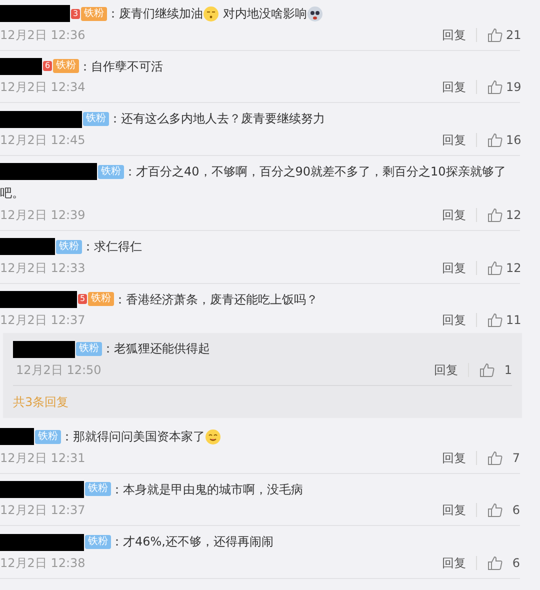 The image size is (540, 590). I want to click on like-button: 19, so click(503, 87).